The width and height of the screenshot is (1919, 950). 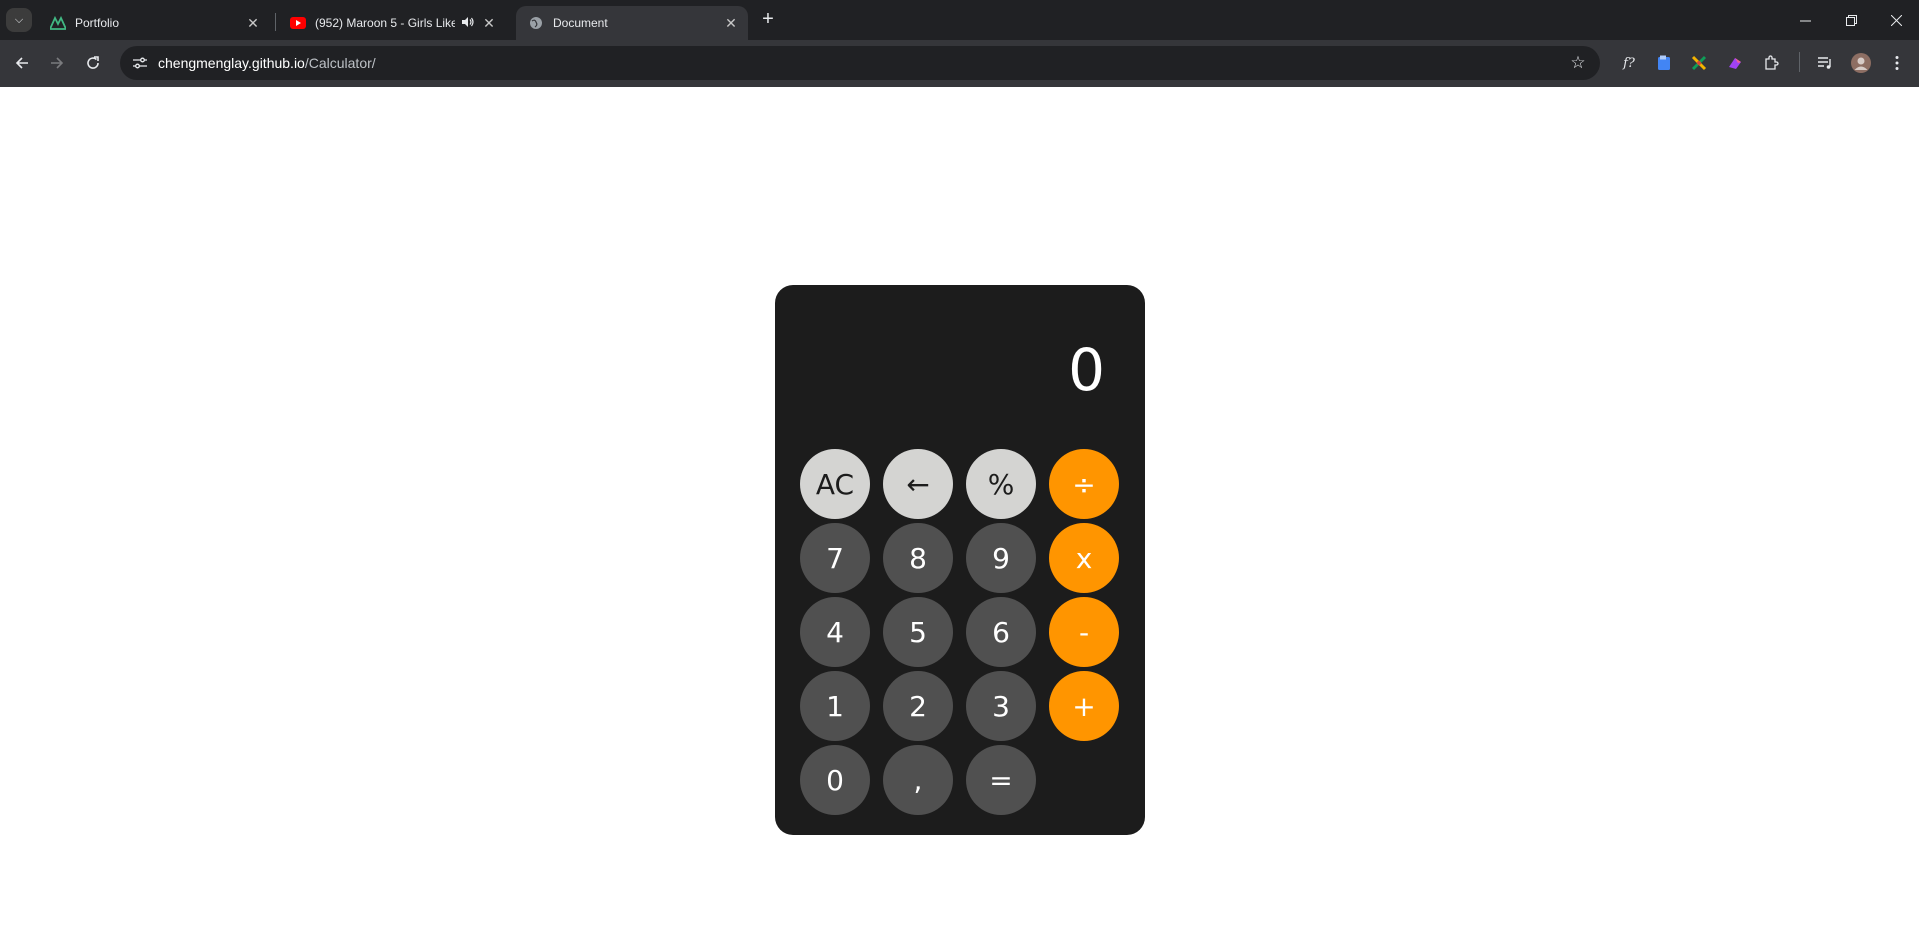 I want to click on browser-toolbar: chengmenglay.github.io/Calculator/ ☆ f?, so click(x=959, y=63).